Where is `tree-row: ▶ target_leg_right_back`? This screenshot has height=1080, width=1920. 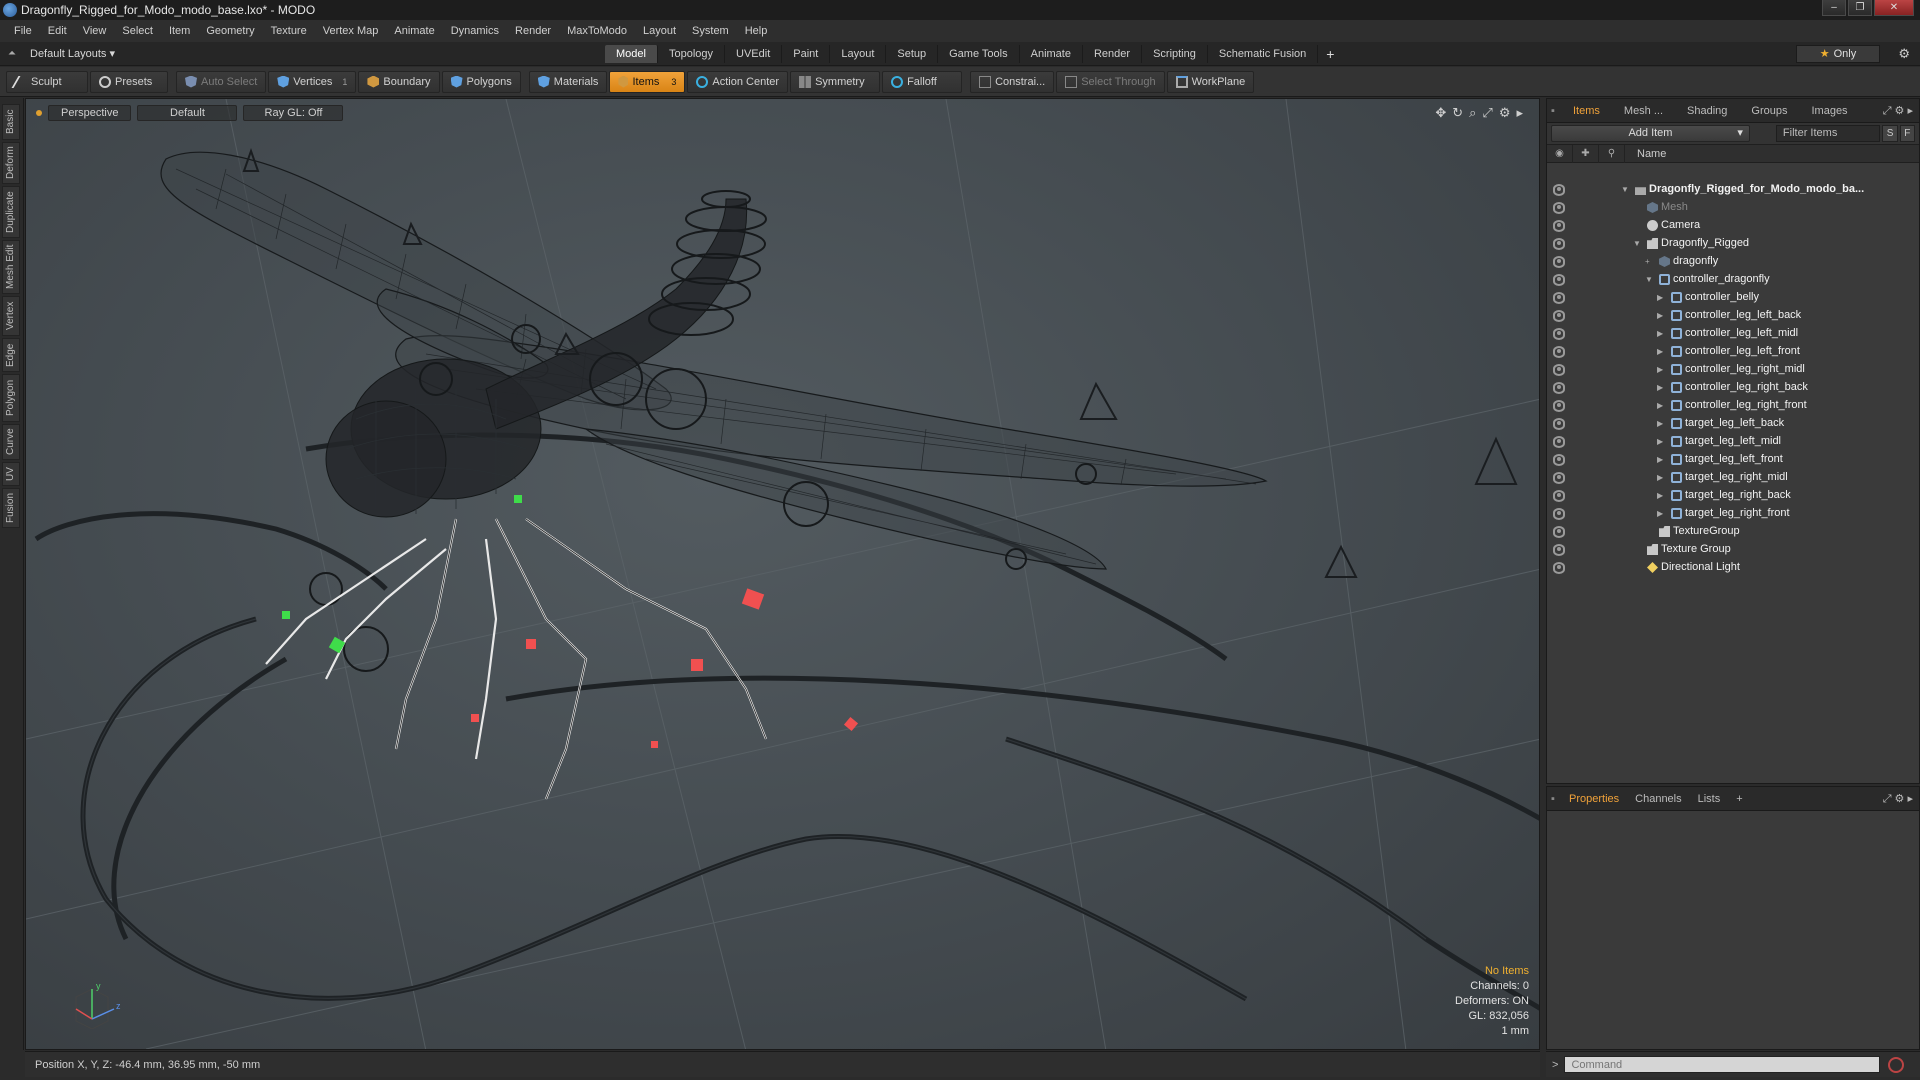
tree-row: ▶ target_leg_right_back is located at coordinates (1733, 496).